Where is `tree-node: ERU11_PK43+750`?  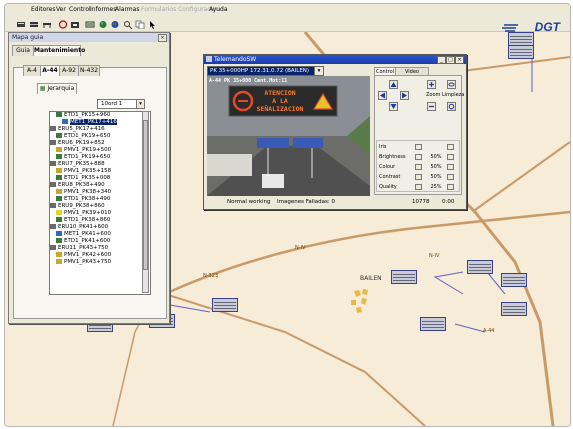
tree-node: ERU11_PK43+750 is located at coordinates (79, 248).